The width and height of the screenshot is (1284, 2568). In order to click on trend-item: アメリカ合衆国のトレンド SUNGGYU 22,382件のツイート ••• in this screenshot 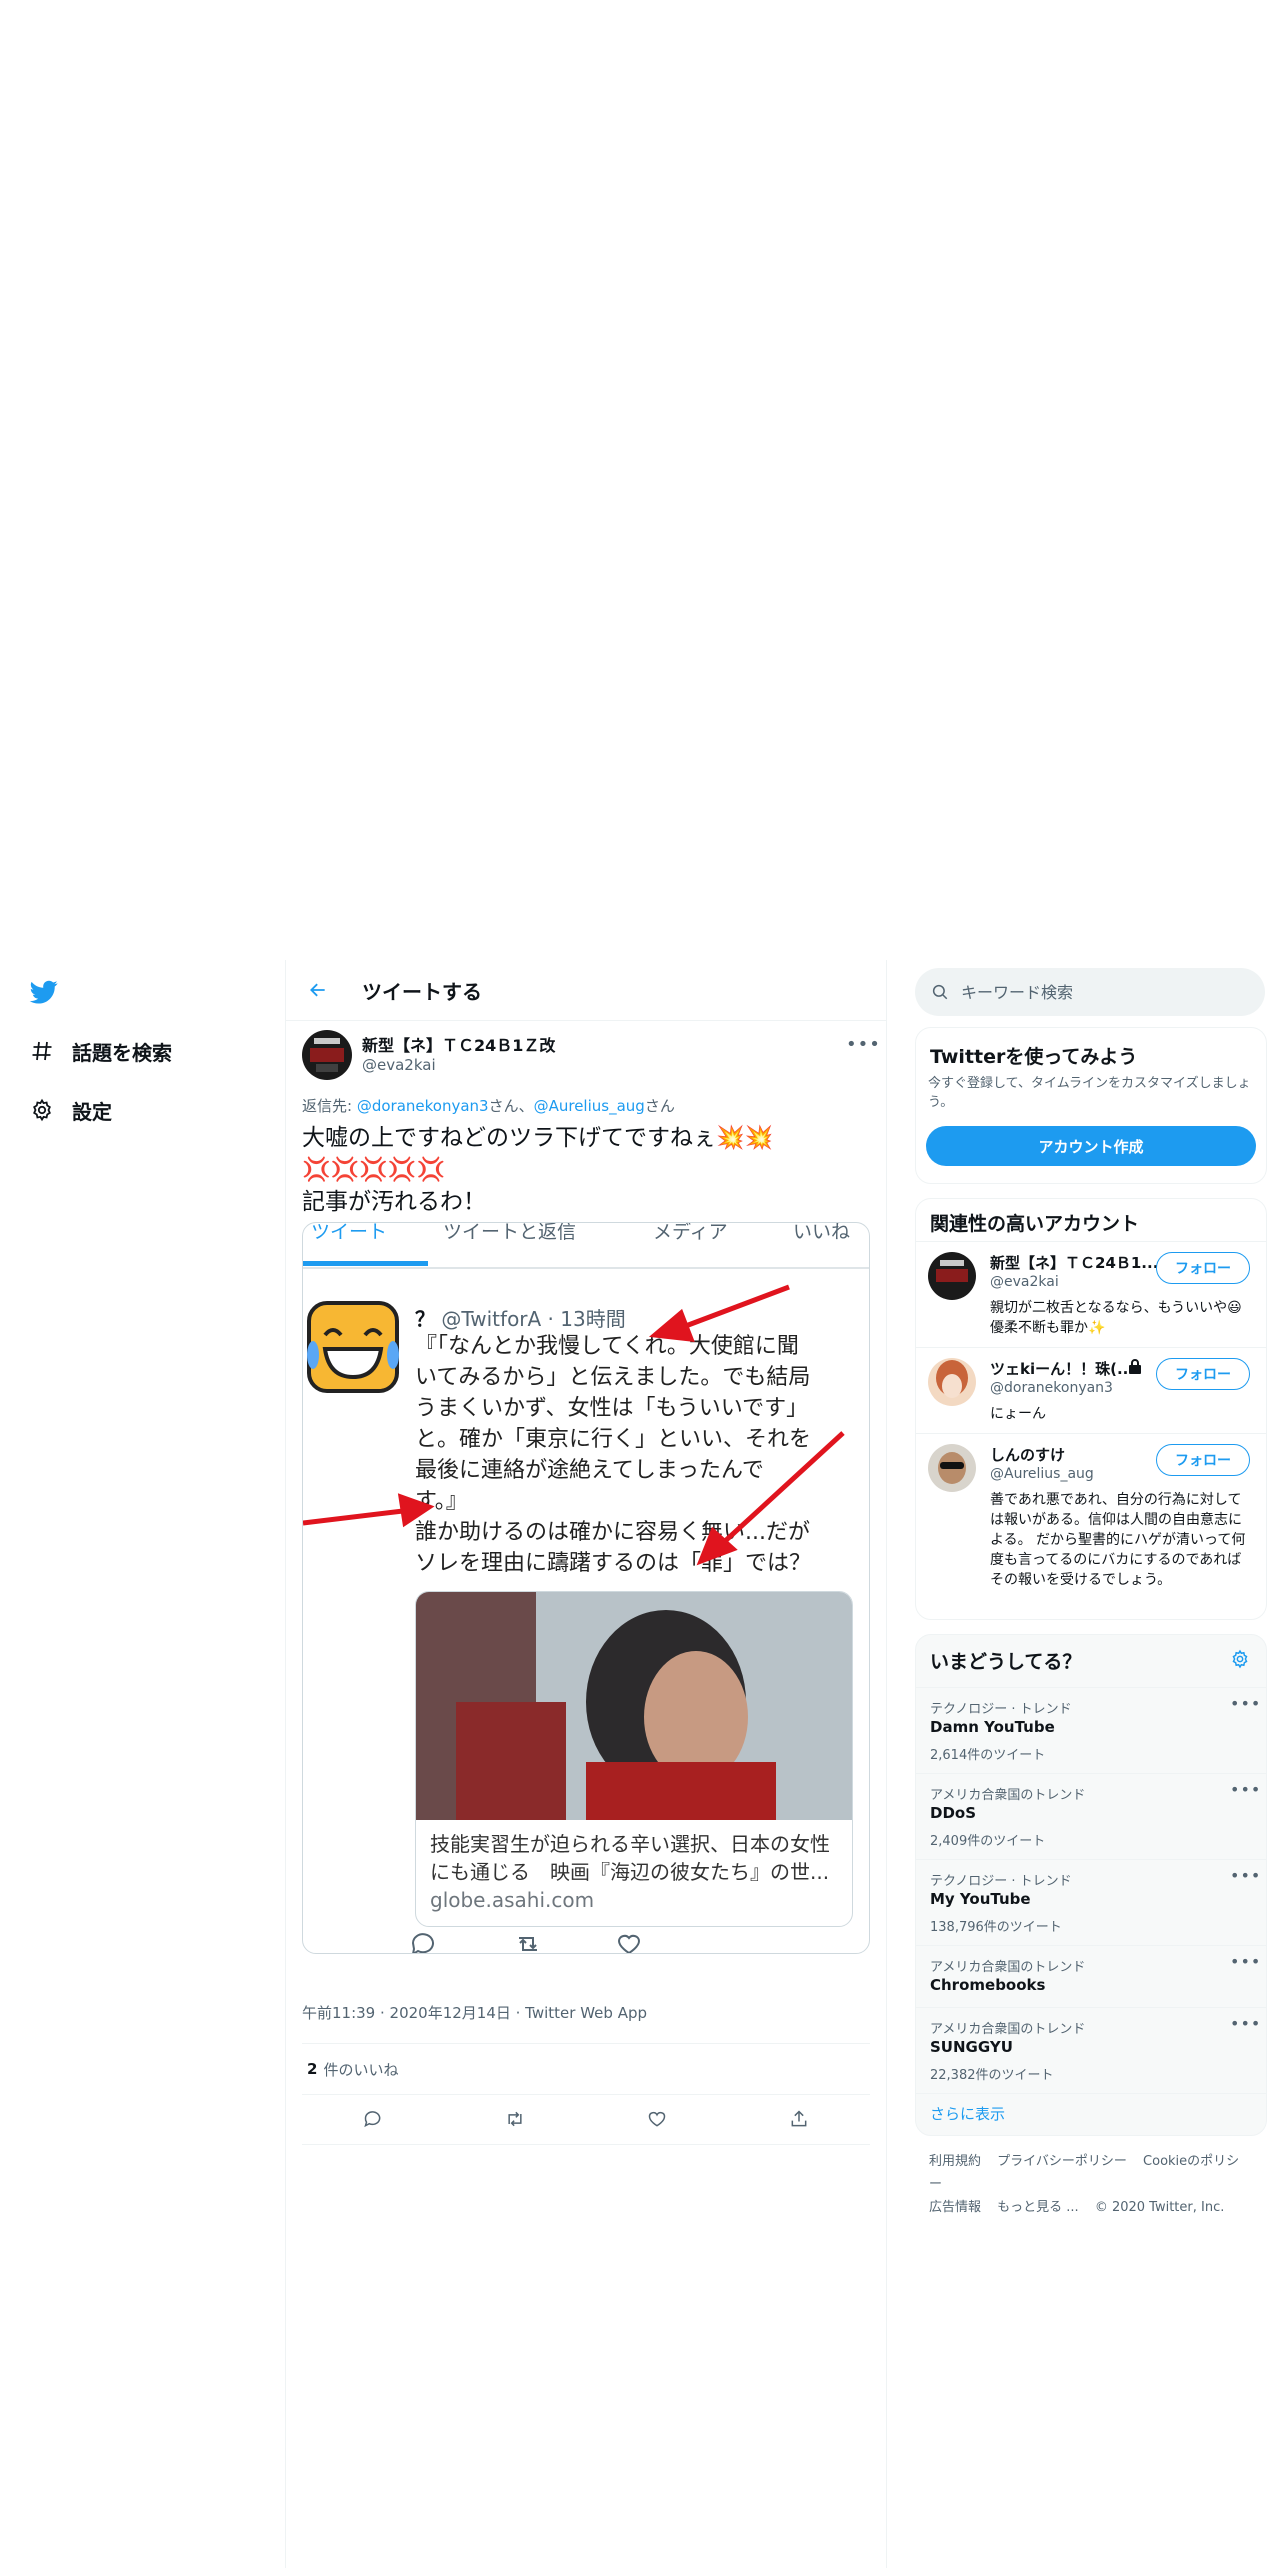, I will do `click(1091, 2050)`.